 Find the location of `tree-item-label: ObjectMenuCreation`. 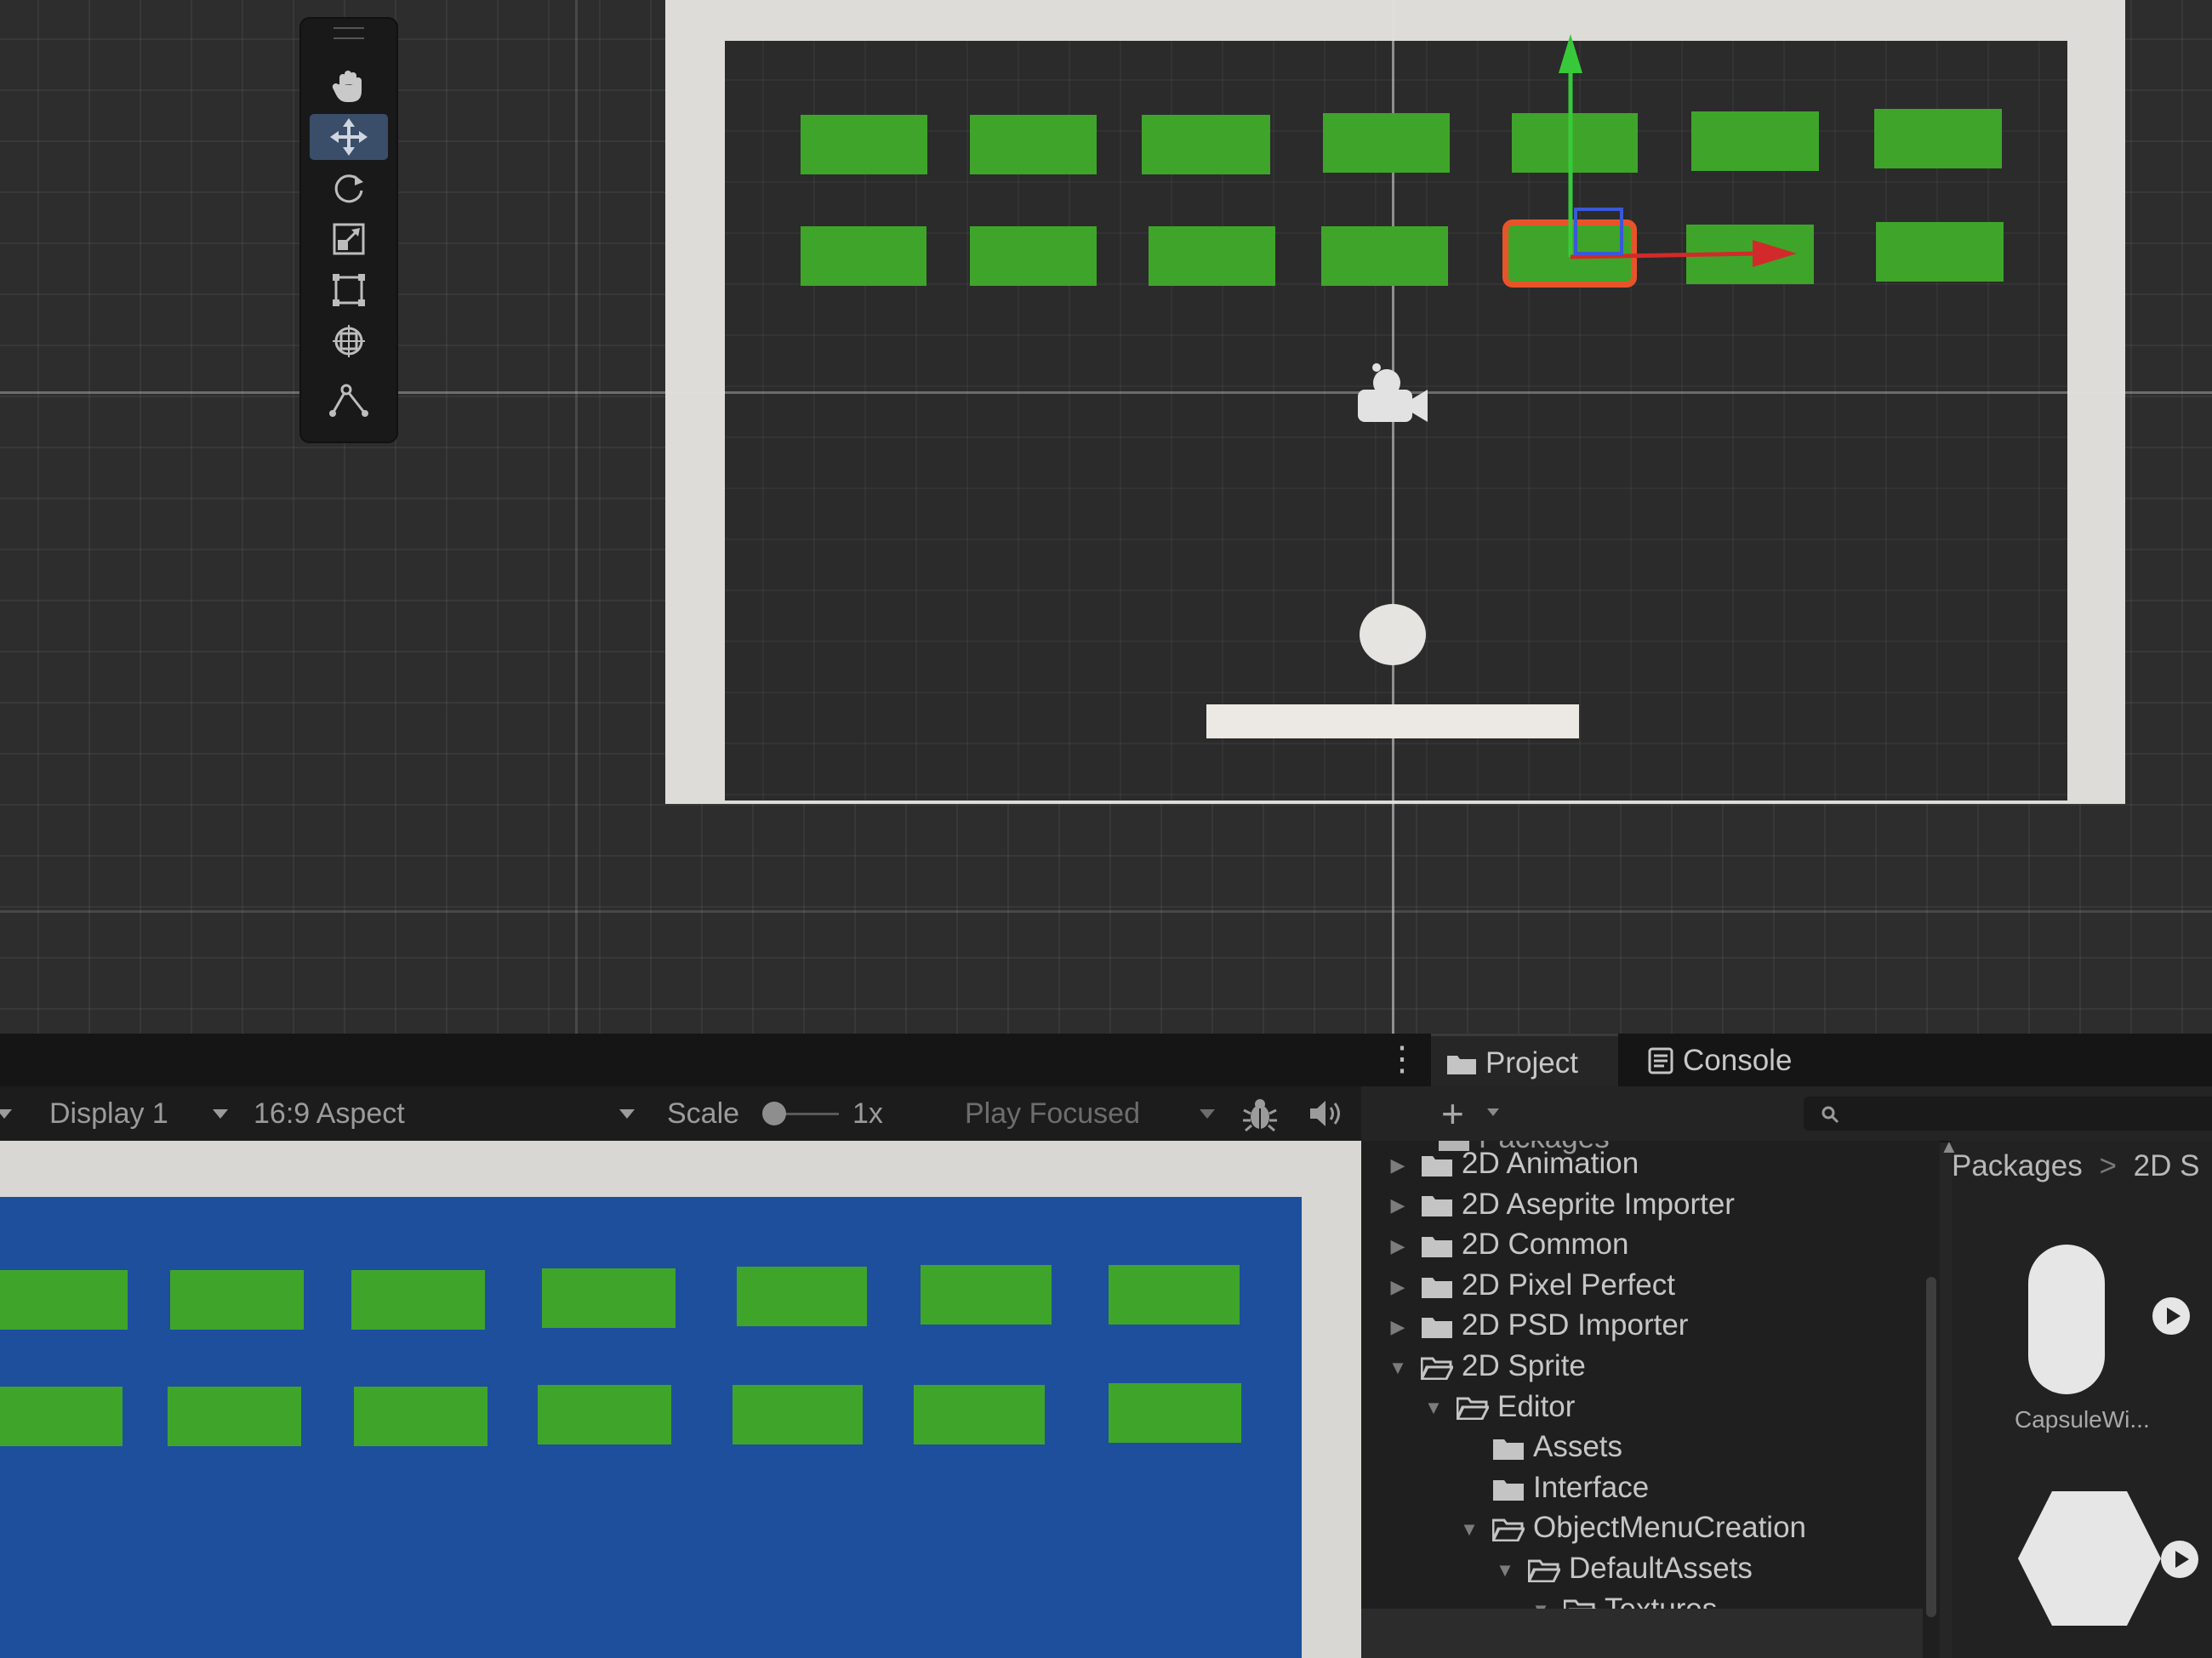

tree-item-label: ObjectMenuCreation is located at coordinates (1669, 1528).